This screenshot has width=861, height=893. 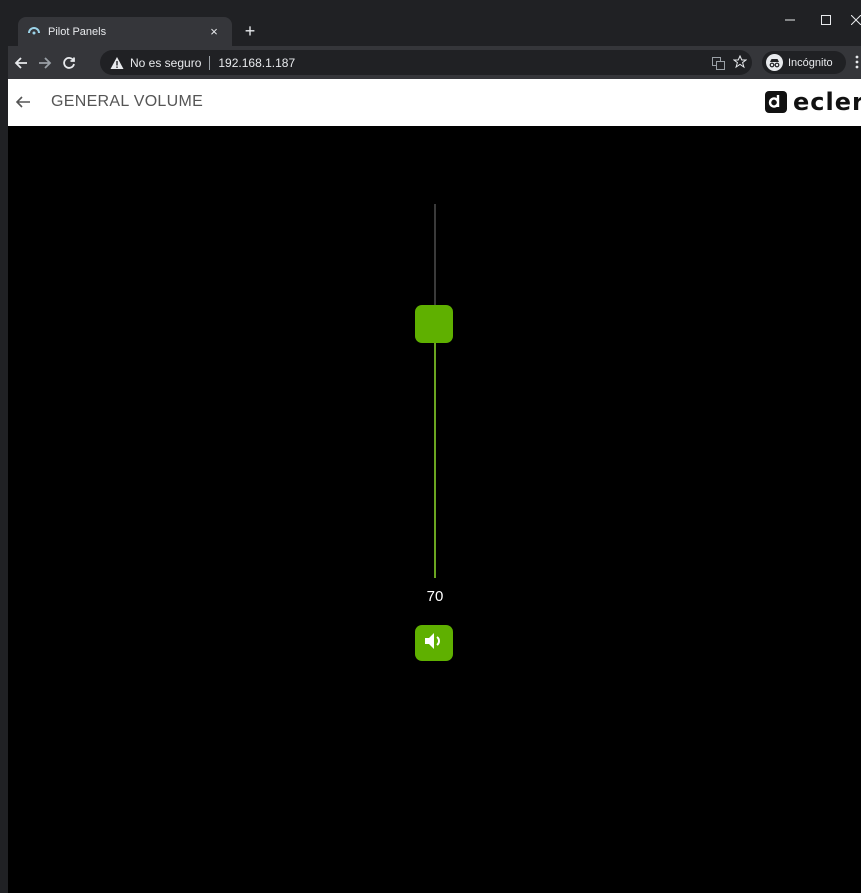 I want to click on back-arrow-icon, so click(x=23, y=102).